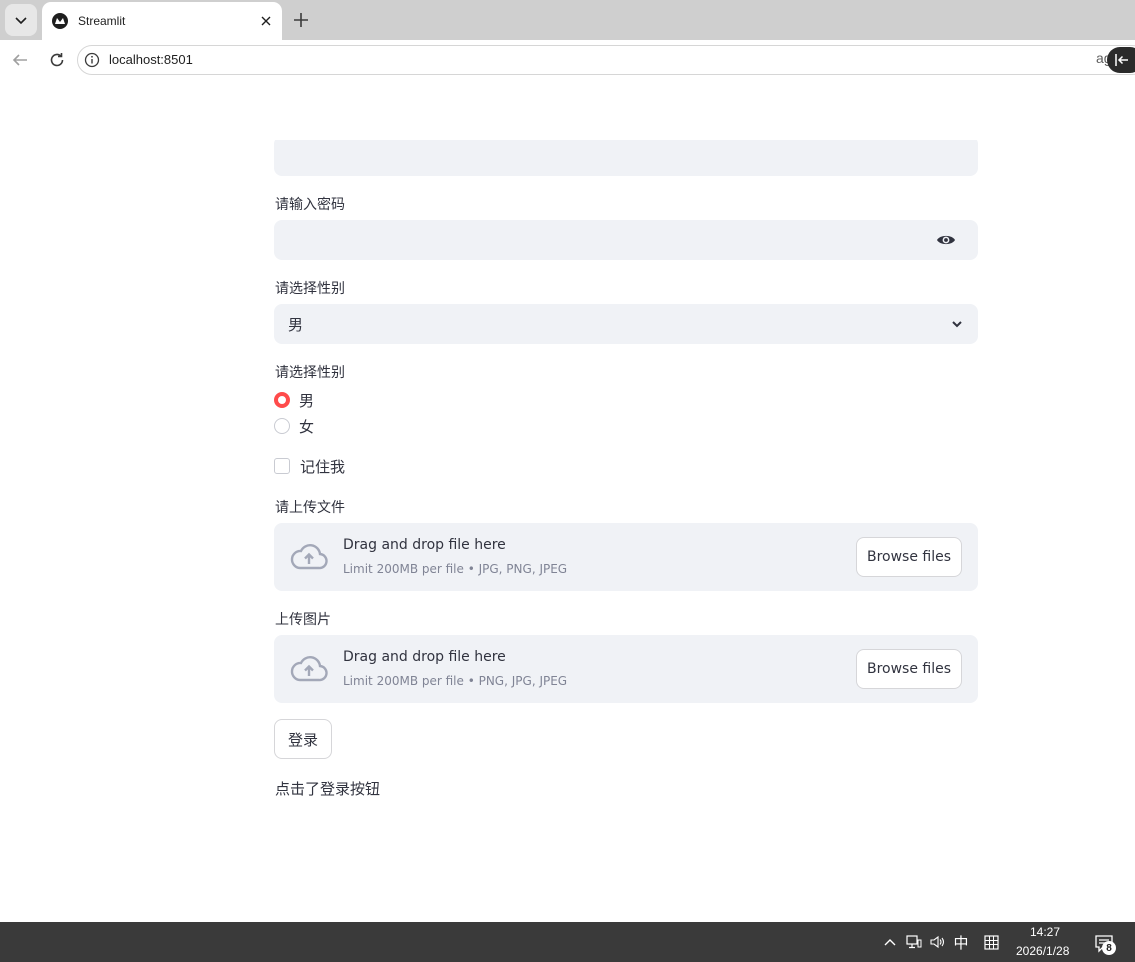  I want to click on radio-option-male: 男, so click(294, 400).